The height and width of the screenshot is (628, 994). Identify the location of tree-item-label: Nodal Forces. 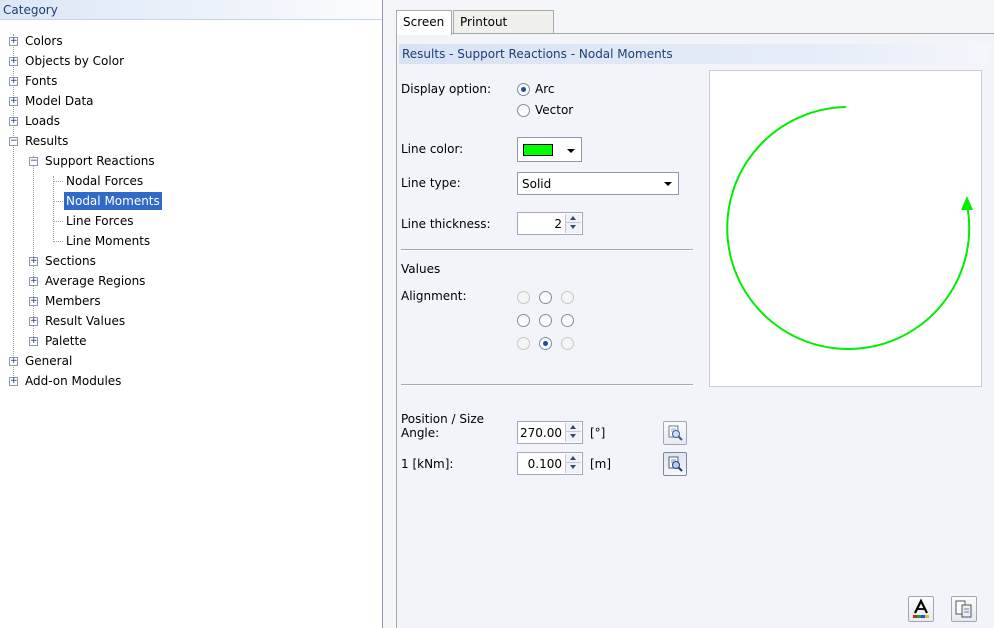
(105, 181).